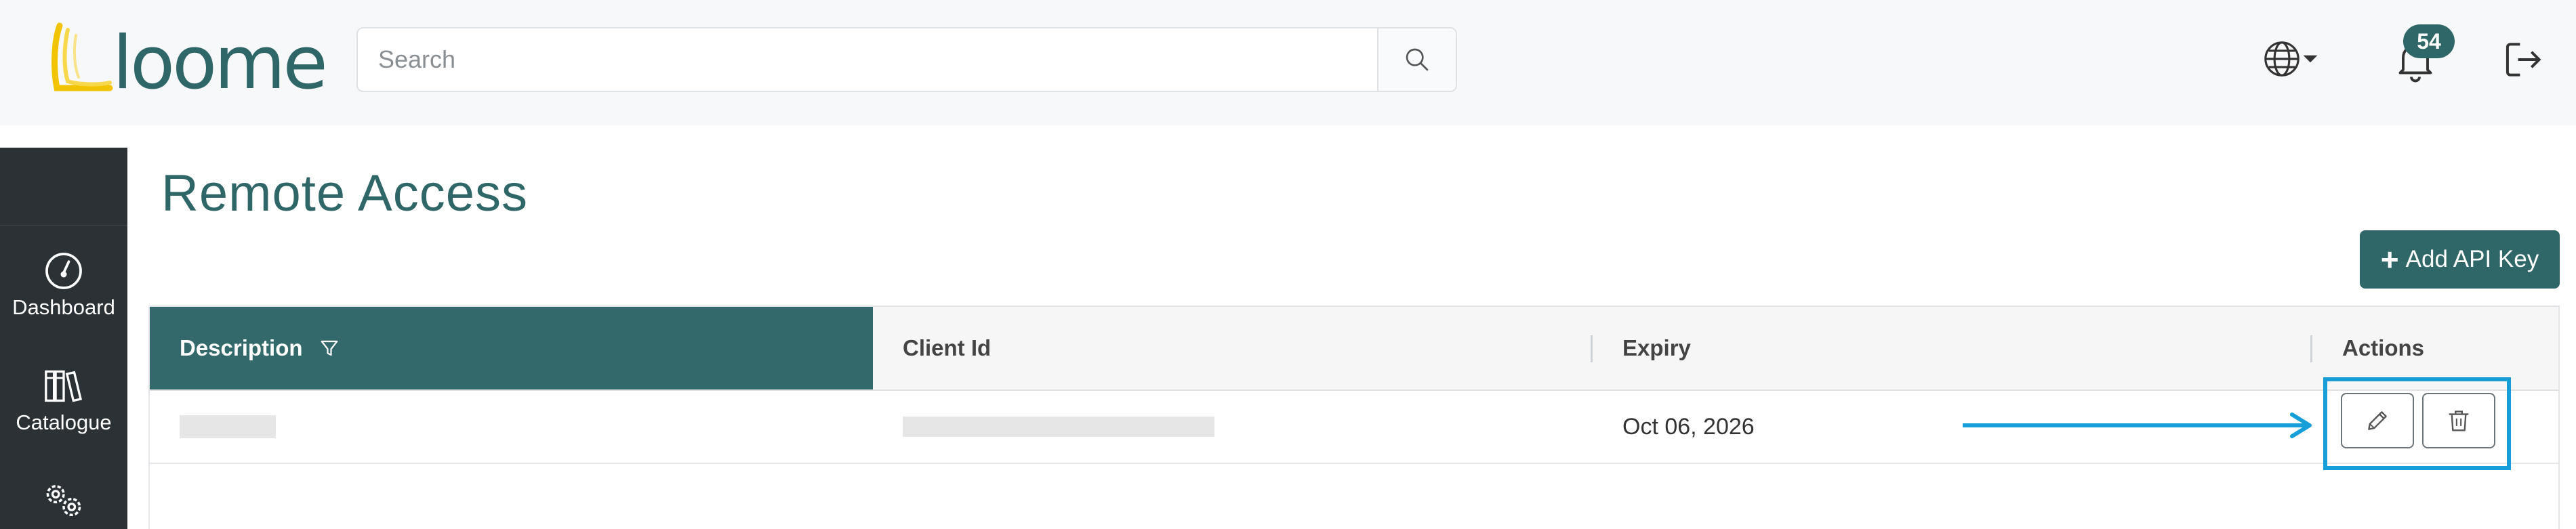 The image size is (2576, 529). I want to click on notification-count-badge: 54, so click(2429, 41).